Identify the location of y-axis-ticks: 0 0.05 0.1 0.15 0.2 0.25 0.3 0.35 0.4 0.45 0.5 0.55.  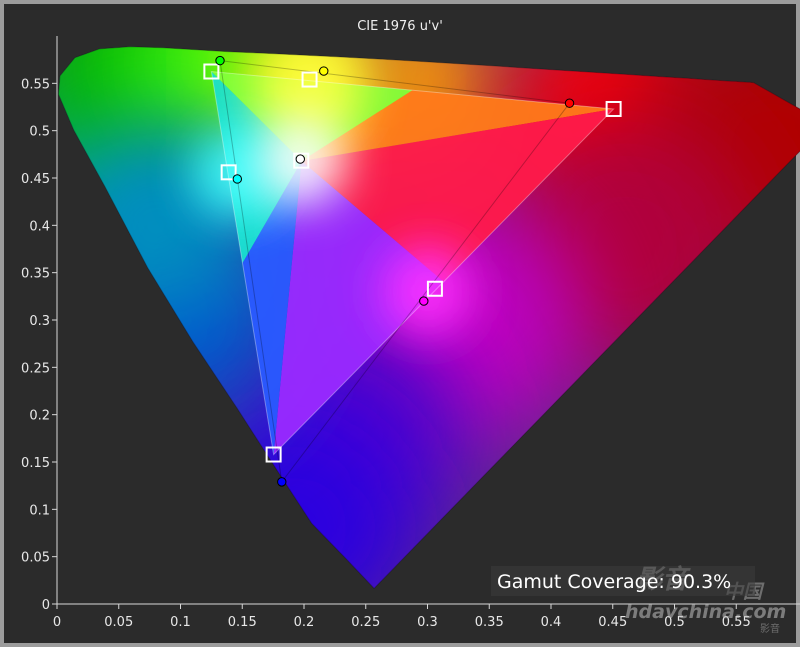
(39, 345).